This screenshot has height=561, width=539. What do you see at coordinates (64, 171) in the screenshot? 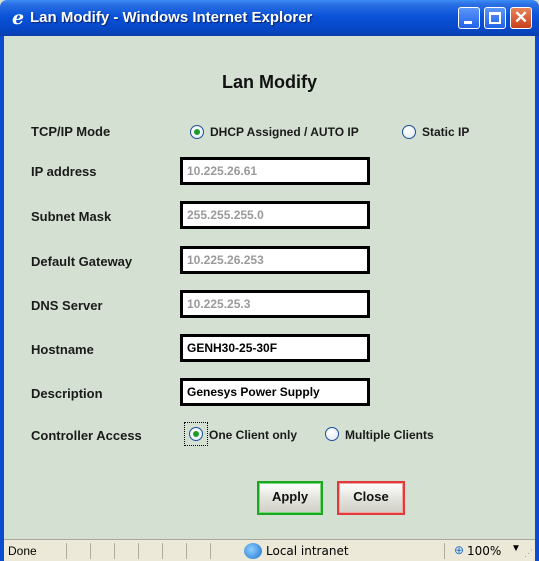
I see `ip-address-label: IP address` at bounding box center [64, 171].